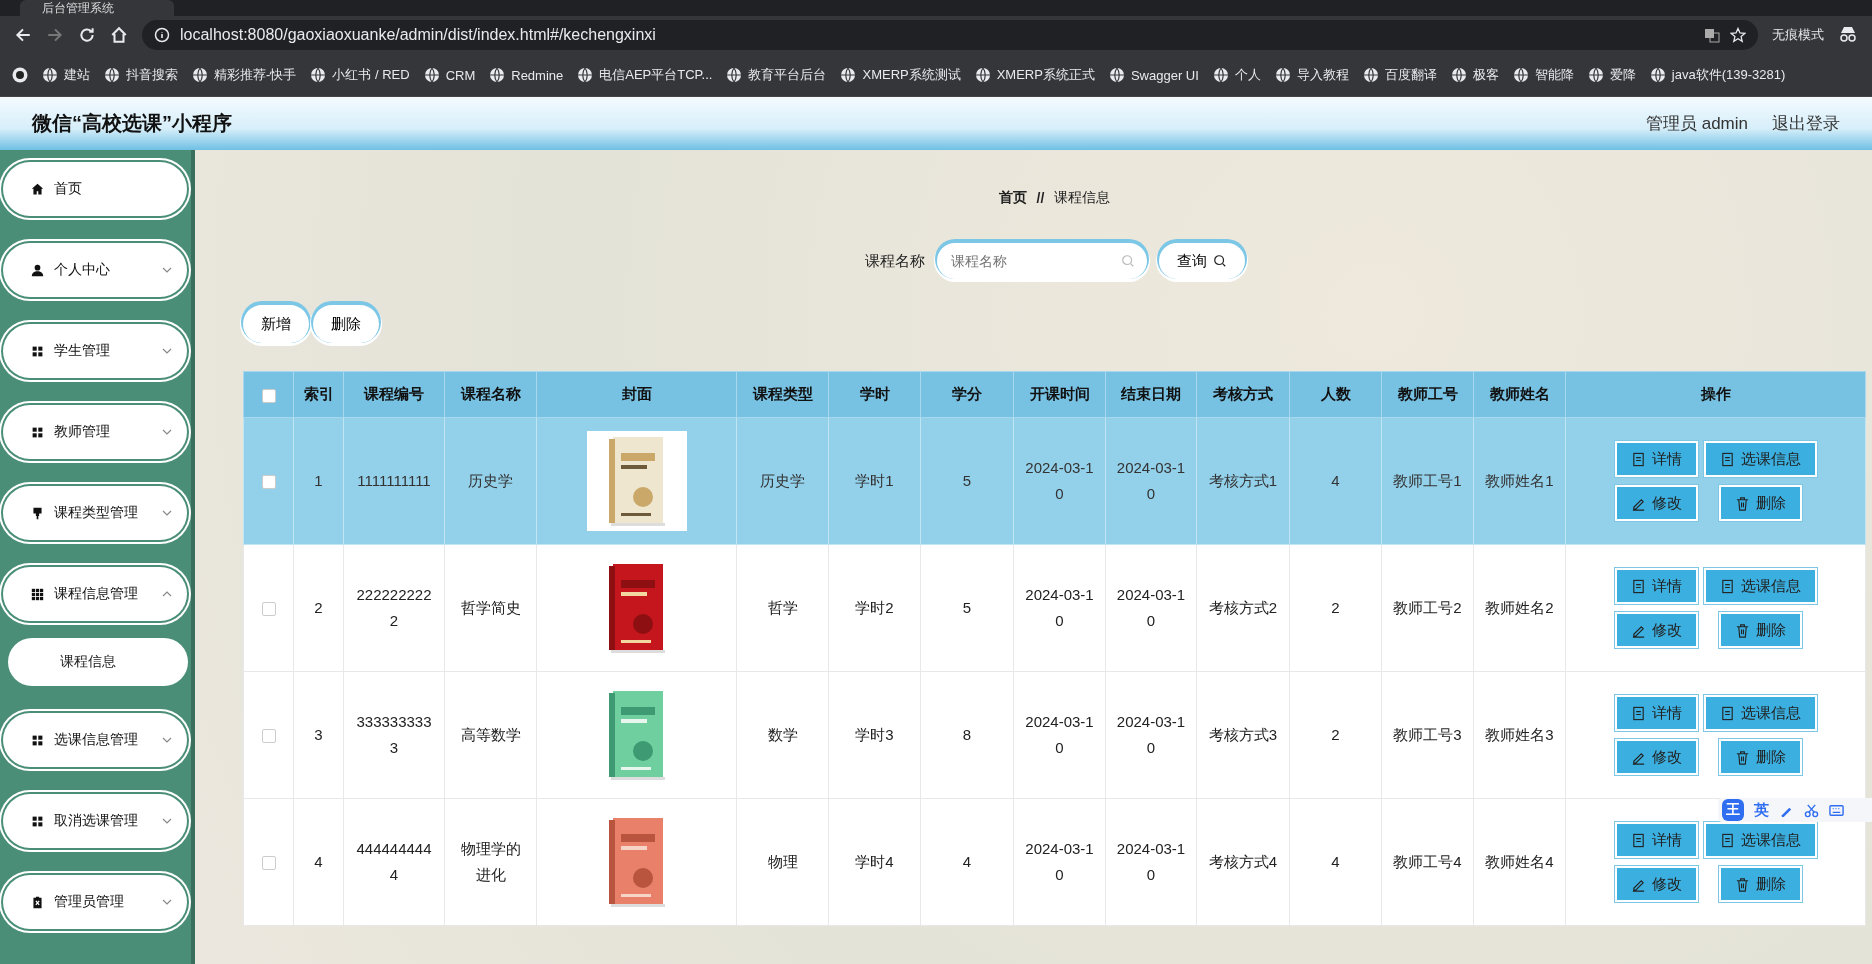 The image size is (1872, 964). Describe the element at coordinates (1243, 735) in the screenshot. I see `table-cell: 考核方式3` at that location.